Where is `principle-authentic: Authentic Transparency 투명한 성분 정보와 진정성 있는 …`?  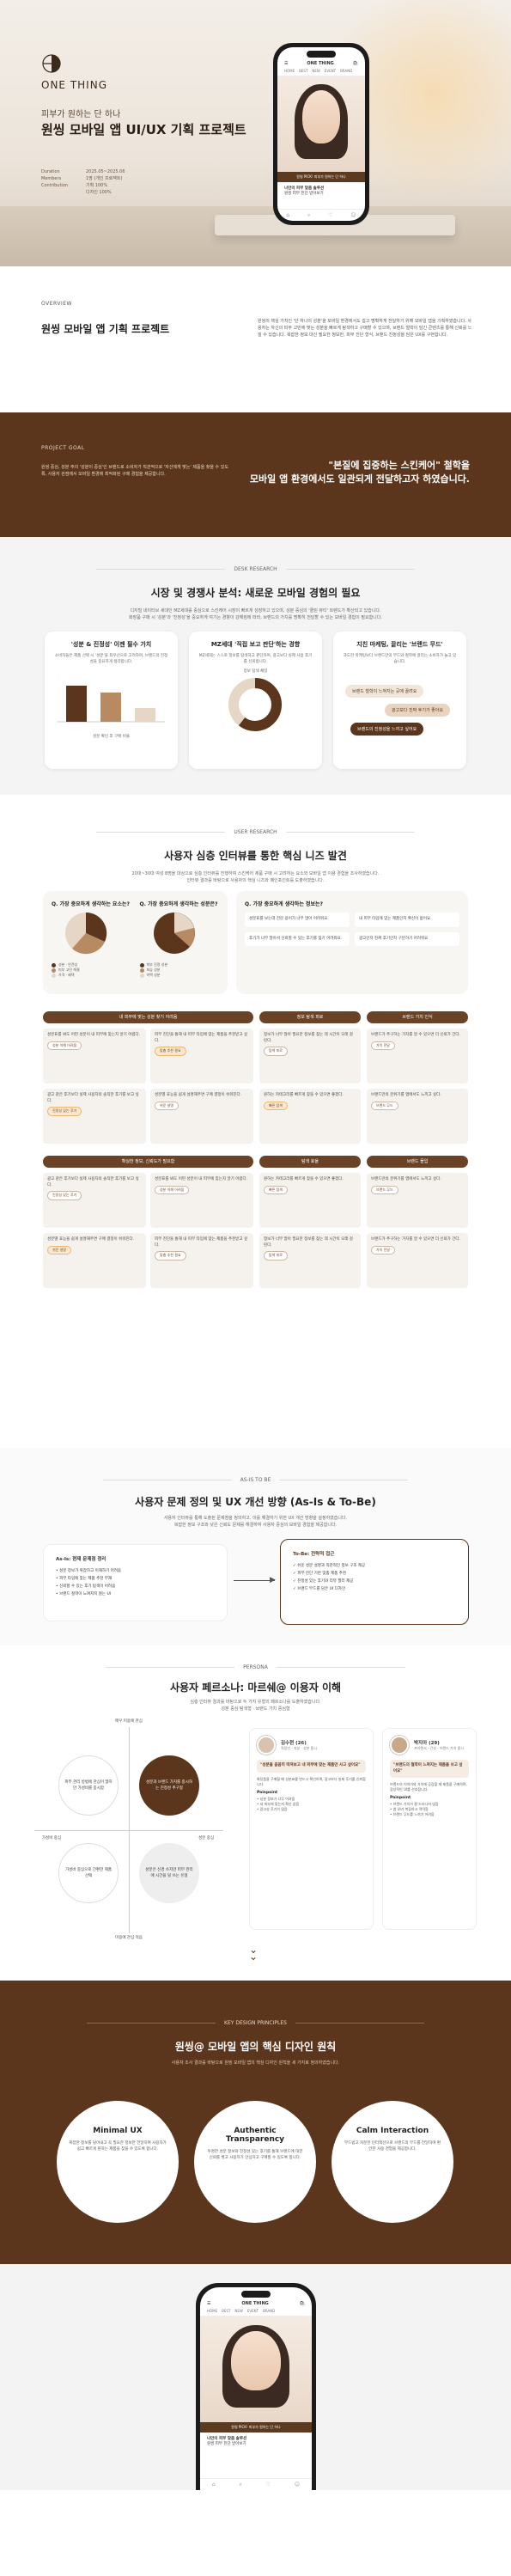 principle-authentic: Authentic Transparency 투명한 성분 정보와 진정성 있는 … is located at coordinates (255, 2162).